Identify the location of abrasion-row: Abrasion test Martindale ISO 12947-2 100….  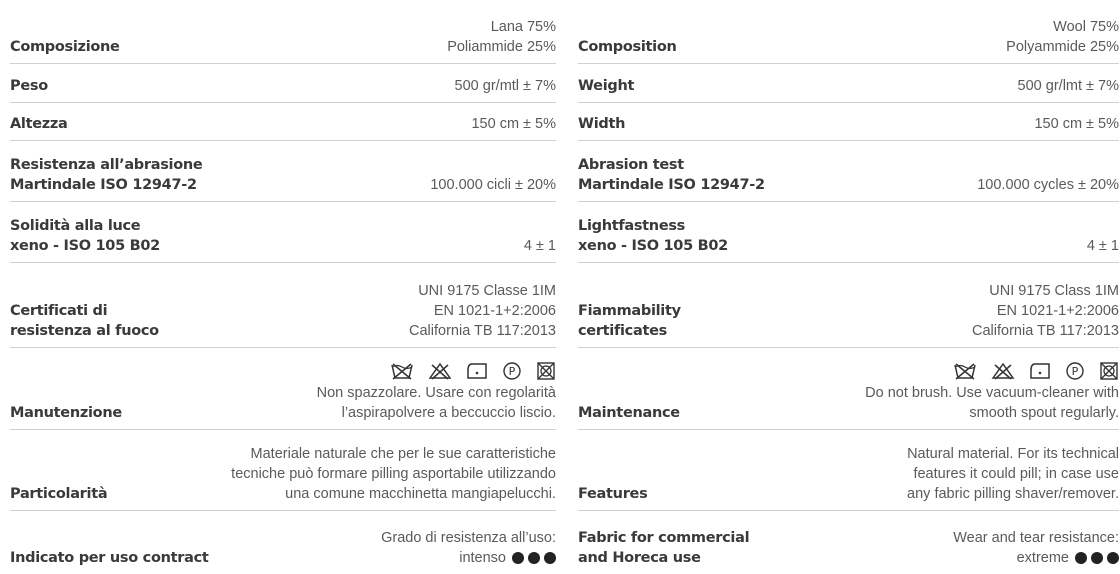
(848, 171).